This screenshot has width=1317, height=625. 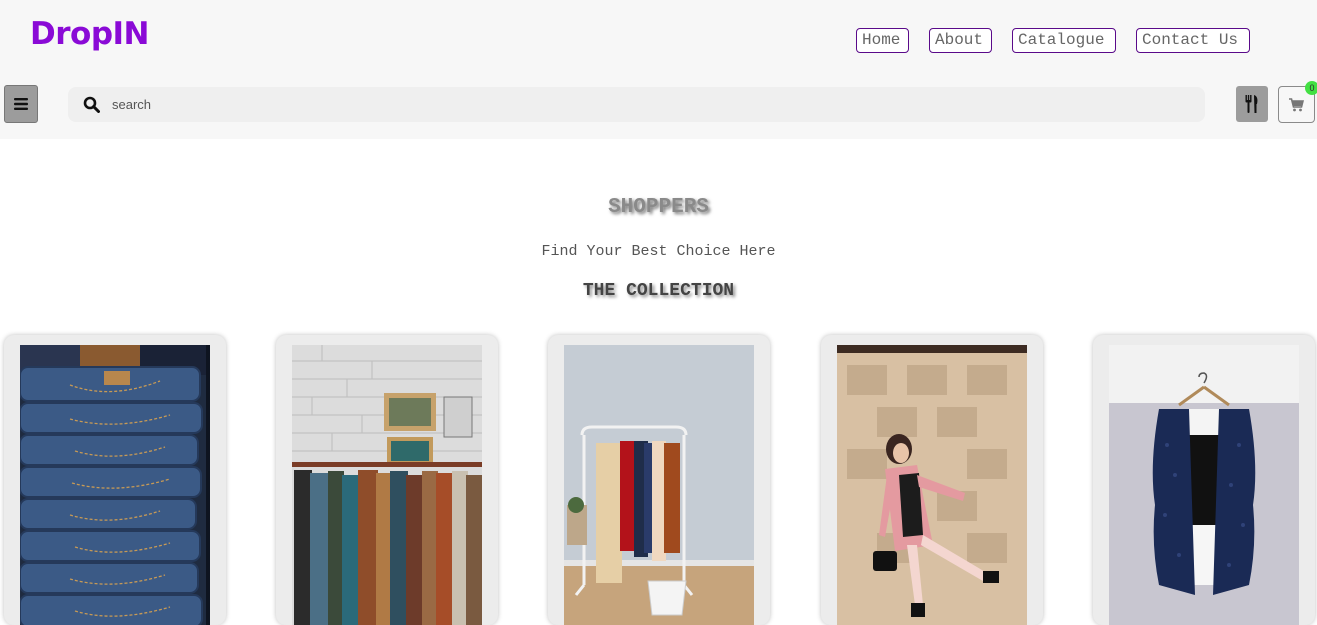 I want to click on nav-catalogue: Catalogue, so click(x=1064, y=40).